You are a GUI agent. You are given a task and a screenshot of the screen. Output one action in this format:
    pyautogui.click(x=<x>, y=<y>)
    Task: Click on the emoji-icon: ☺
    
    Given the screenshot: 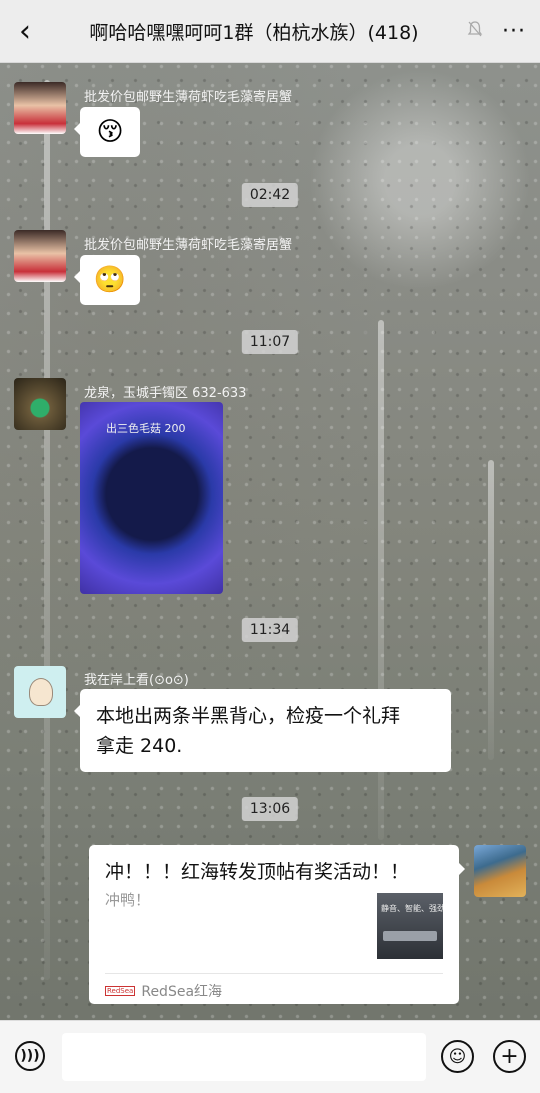 What is the action you would take?
    pyautogui.click(x=457, y=1056)
    